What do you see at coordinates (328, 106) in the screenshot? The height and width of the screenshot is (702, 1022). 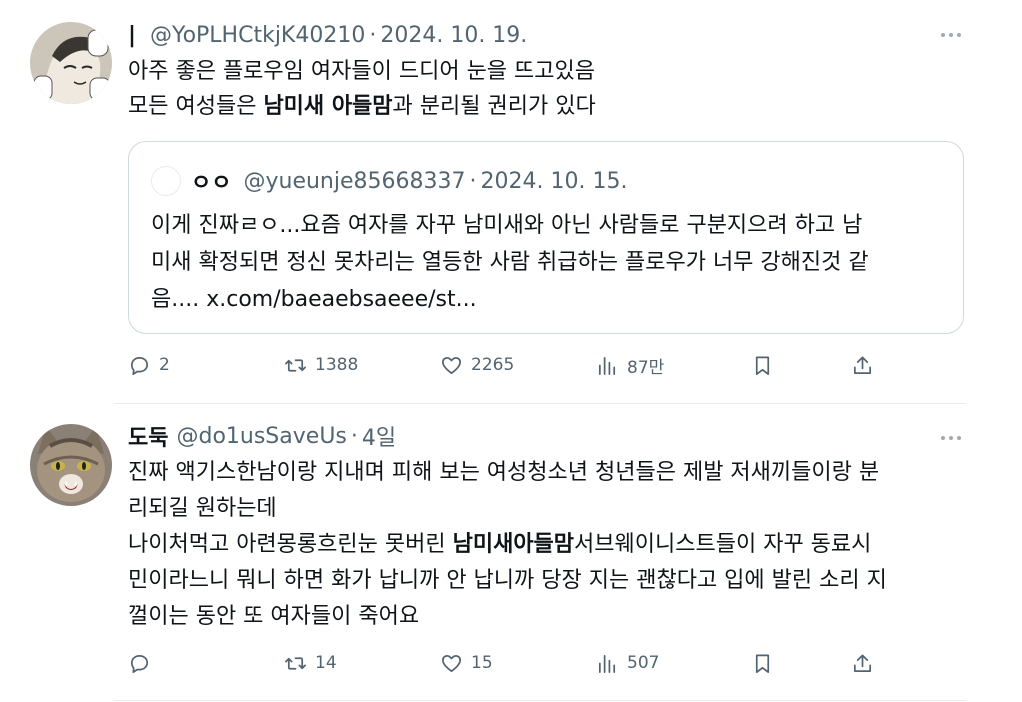 I see `bold-text: 남미새 아들맘` at bounding box center [328, 106].